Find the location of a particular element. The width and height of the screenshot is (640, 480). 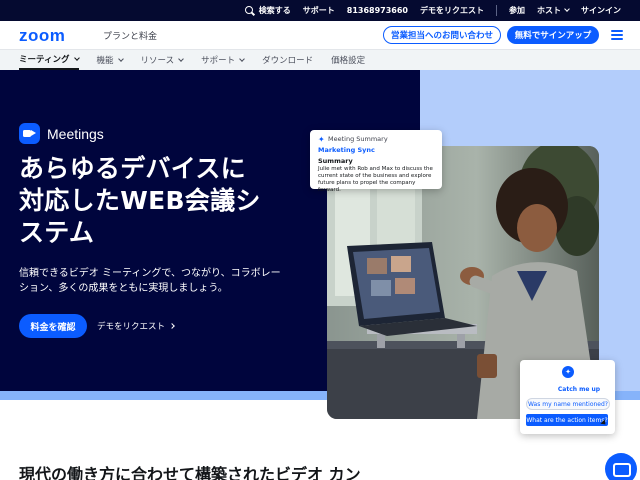

request-demo-cta: デモをリクエスト is located at coordinates (136, 326).